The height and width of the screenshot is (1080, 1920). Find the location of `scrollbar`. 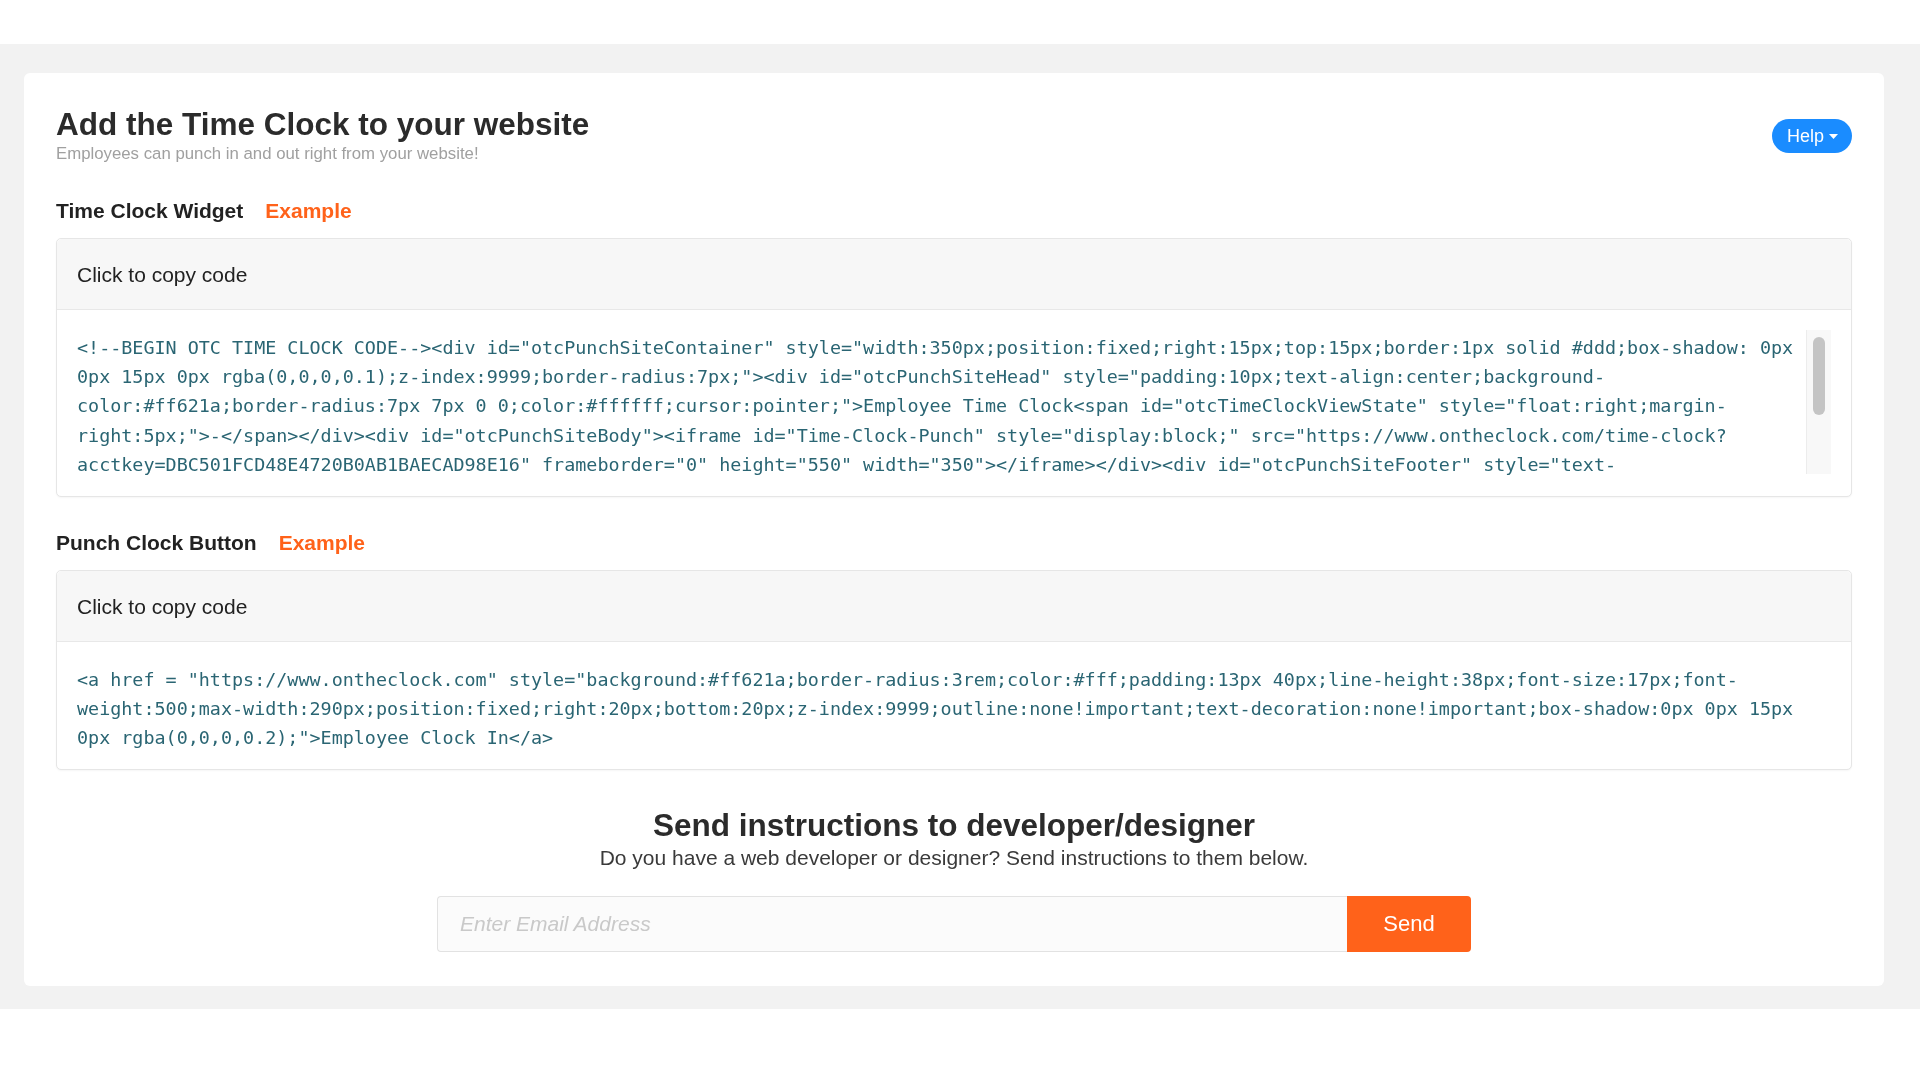

scrollbar is located at coordinates (1818, 402).